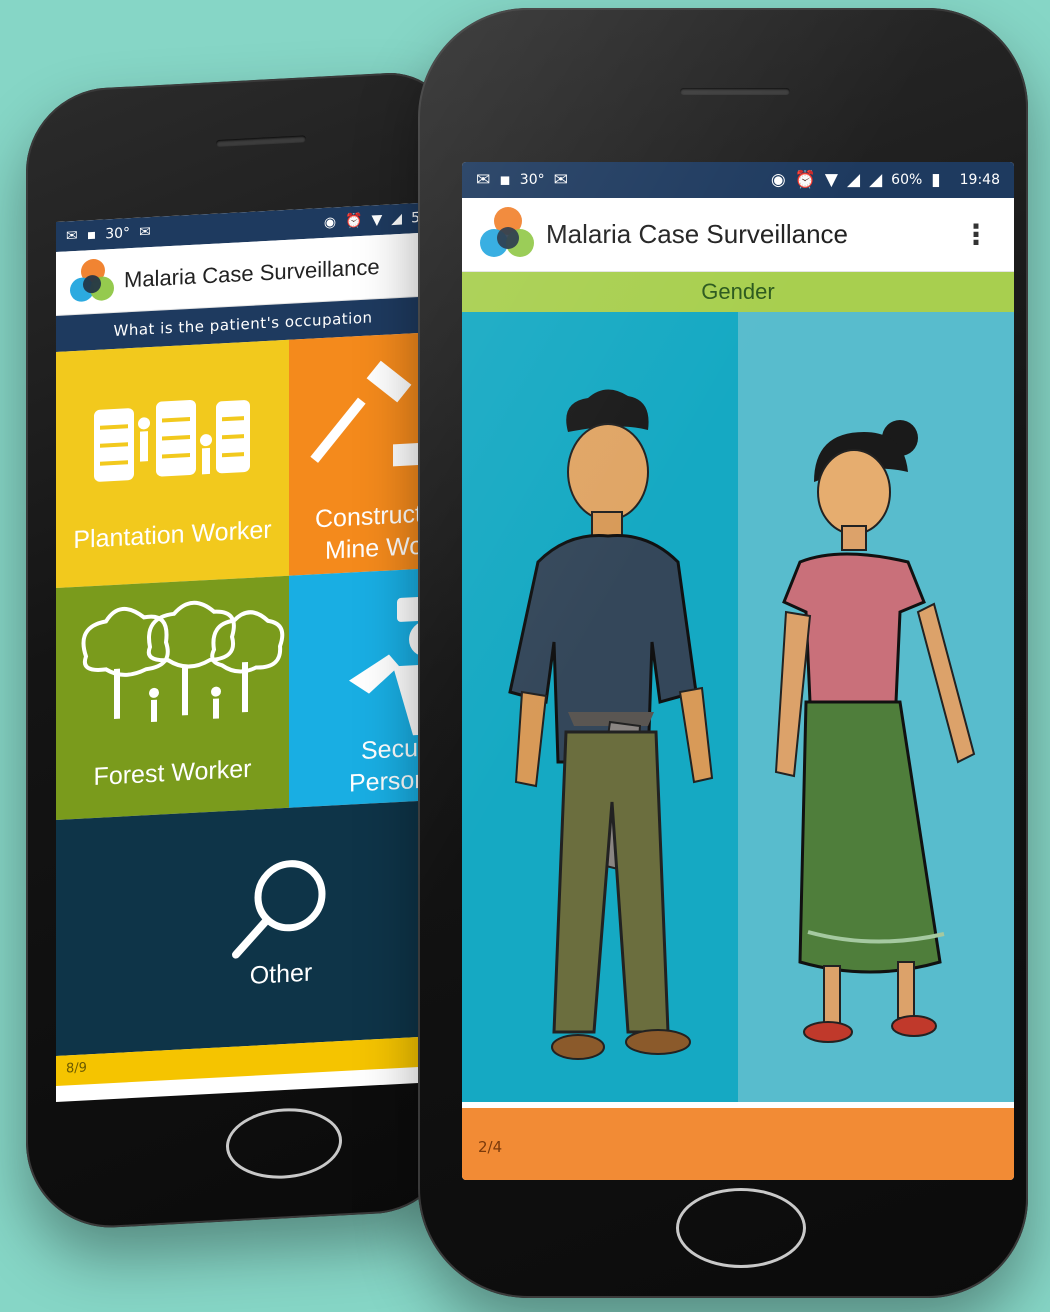 This screenshot has height=1312, width=1050. I want to click on option-other: Other, so click(243, 928).